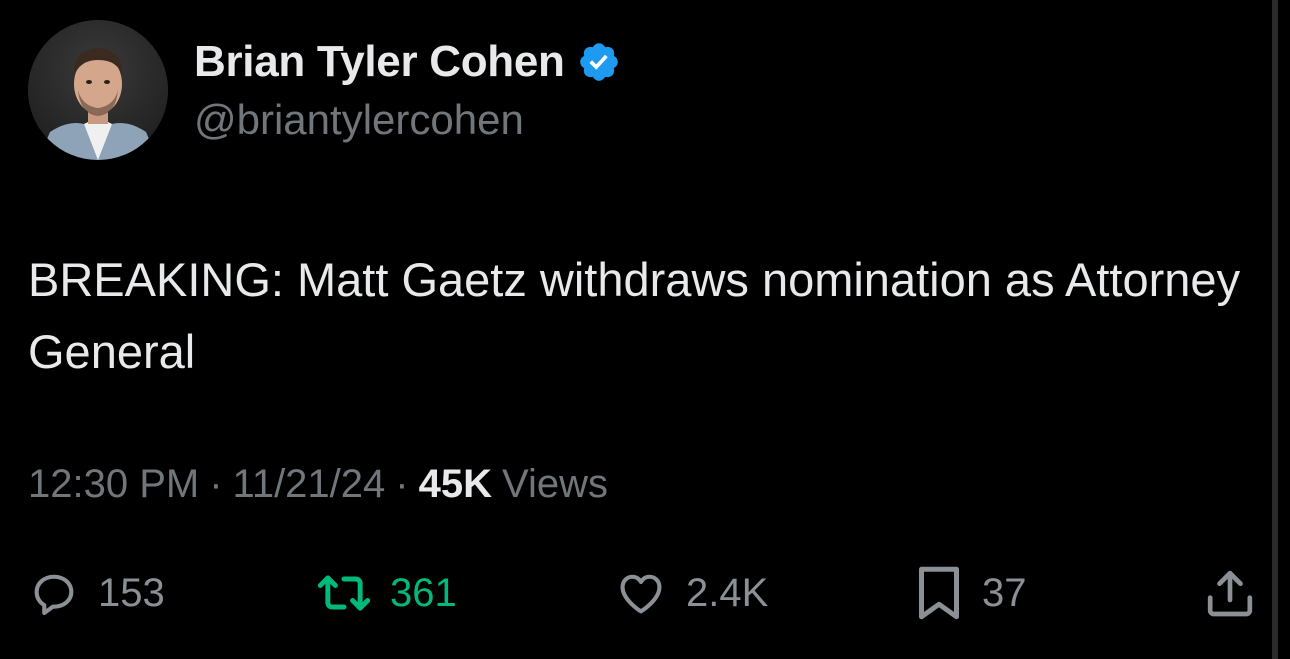 This screenshot has height=659, width=1290. What do you see at coordinates (131, 592) in the screenshot?
I see `reply-count: 153` at bounding box center [131, 592].